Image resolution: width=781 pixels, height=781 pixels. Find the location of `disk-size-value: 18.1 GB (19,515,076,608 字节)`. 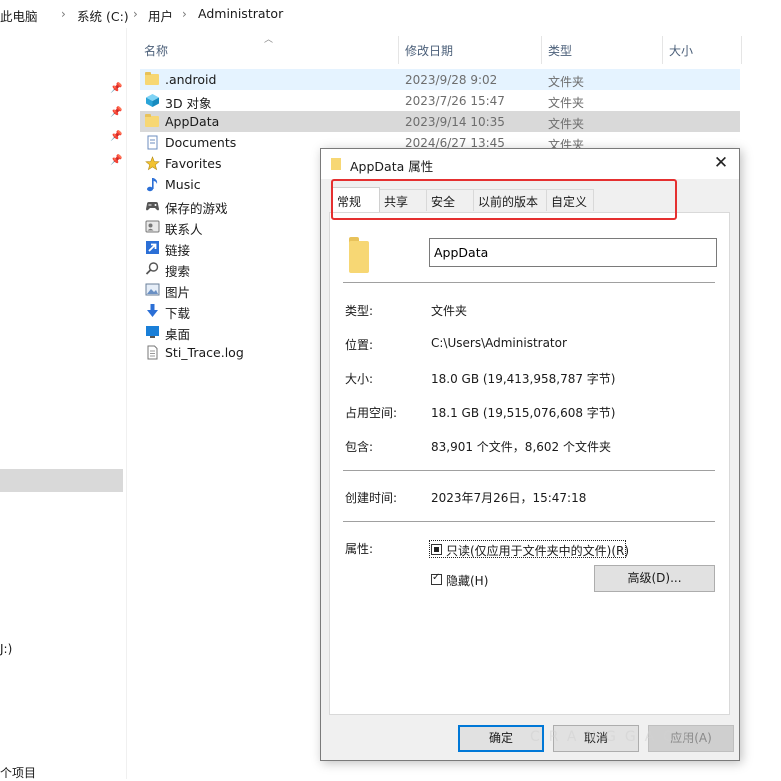

disk-size-value: 18.1 GB (19,515,076,608 字节) is located at coordinates (523, 413).